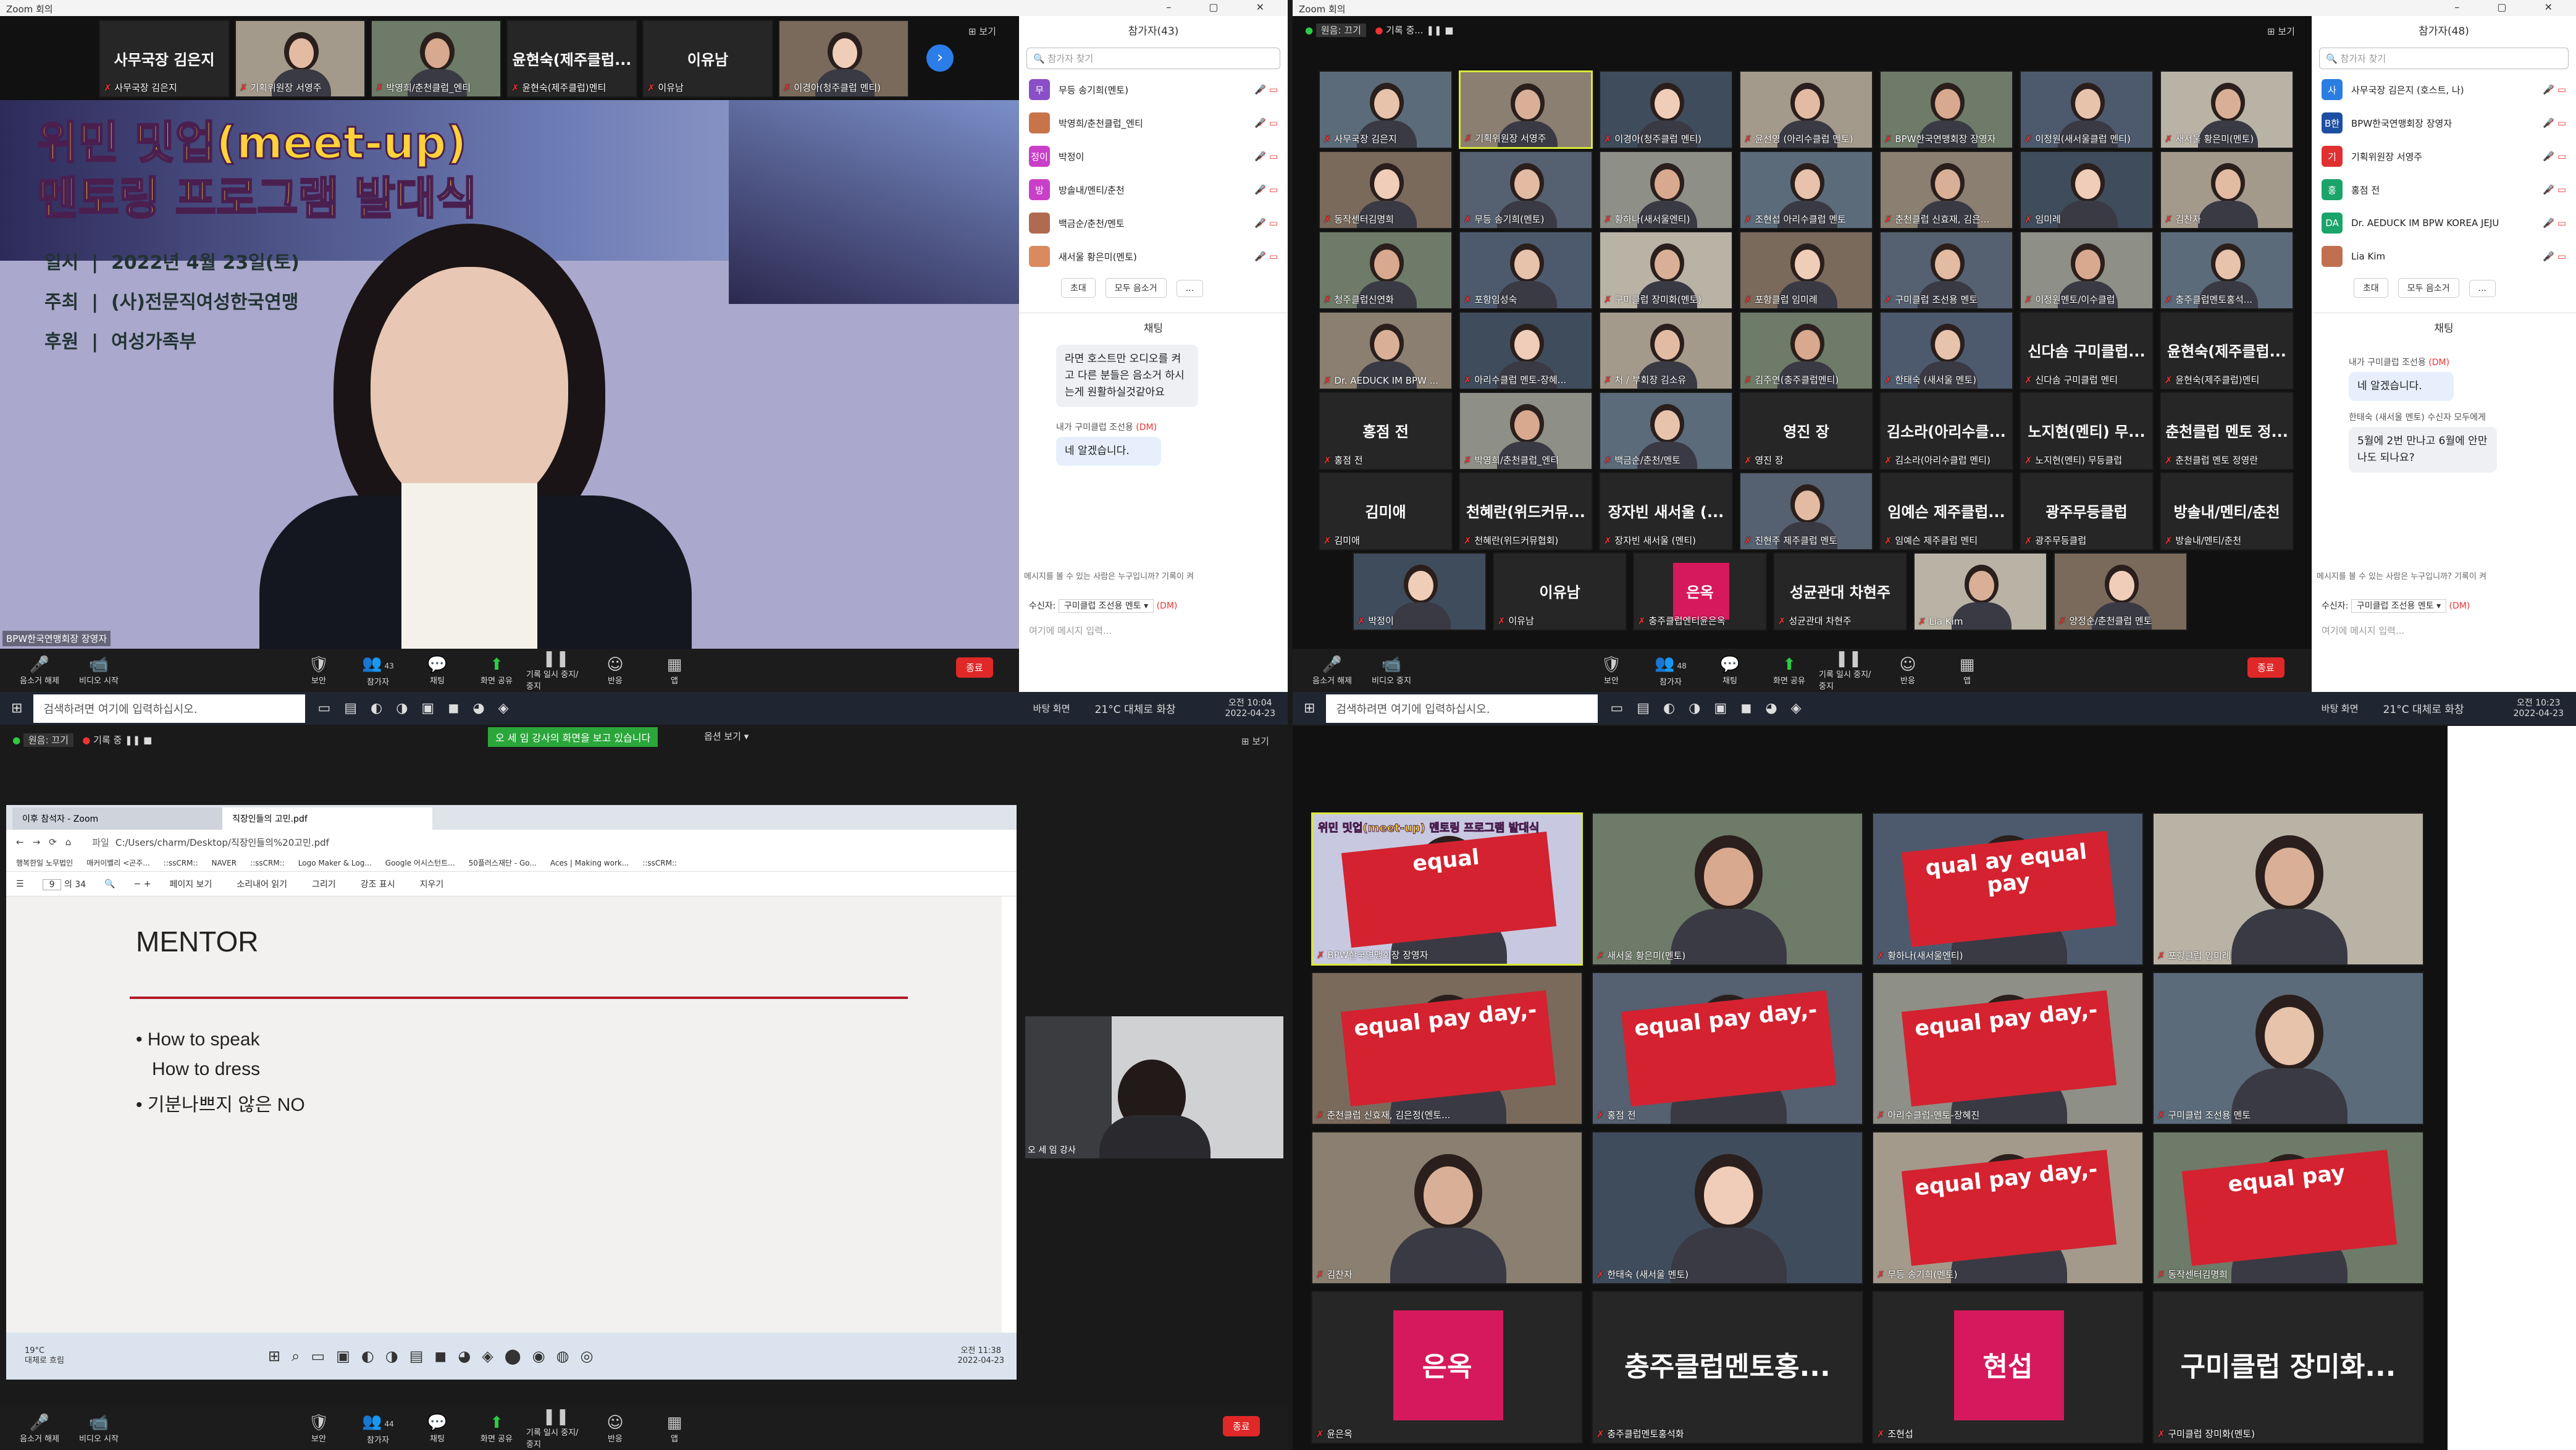  Describe the element at coordinates (1153, 223) in the screenshot. I see `participant-row: 백금순/춘천/멘토 🎤̸ ▭` at that location.